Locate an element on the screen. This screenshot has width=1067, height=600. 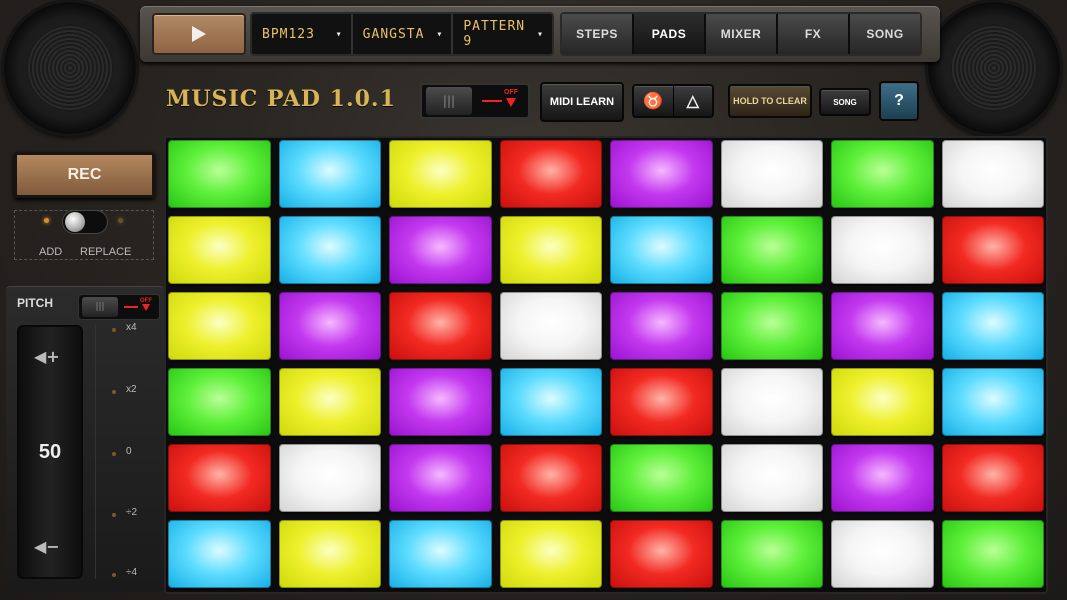
main-nav-tabs: STEPS PADS MIXER FX SONG is located at coordinates (741, 34).